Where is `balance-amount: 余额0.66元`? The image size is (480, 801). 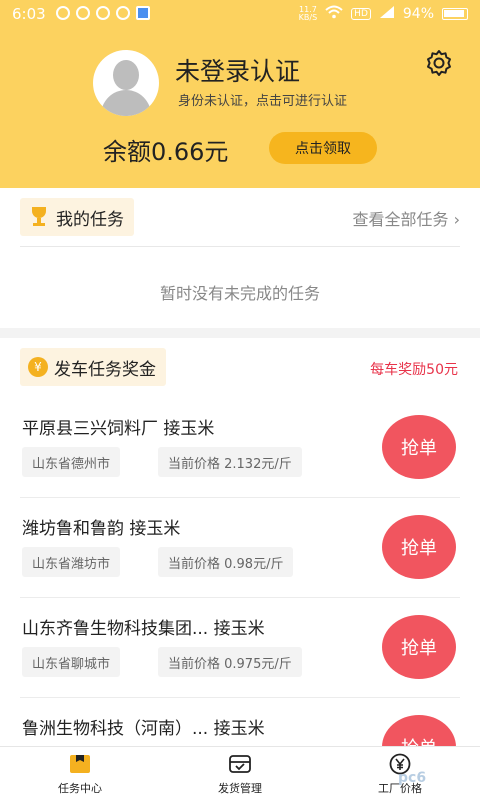 balance-amount: 余额0.66元 is located at coordinates (166, 152).